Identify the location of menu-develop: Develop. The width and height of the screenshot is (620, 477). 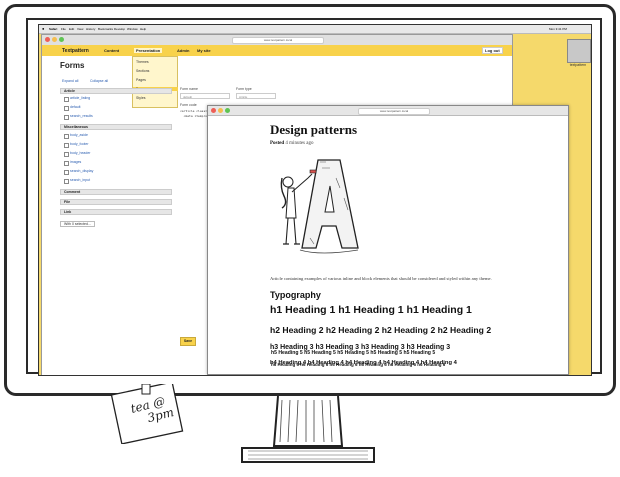
(119, 29).